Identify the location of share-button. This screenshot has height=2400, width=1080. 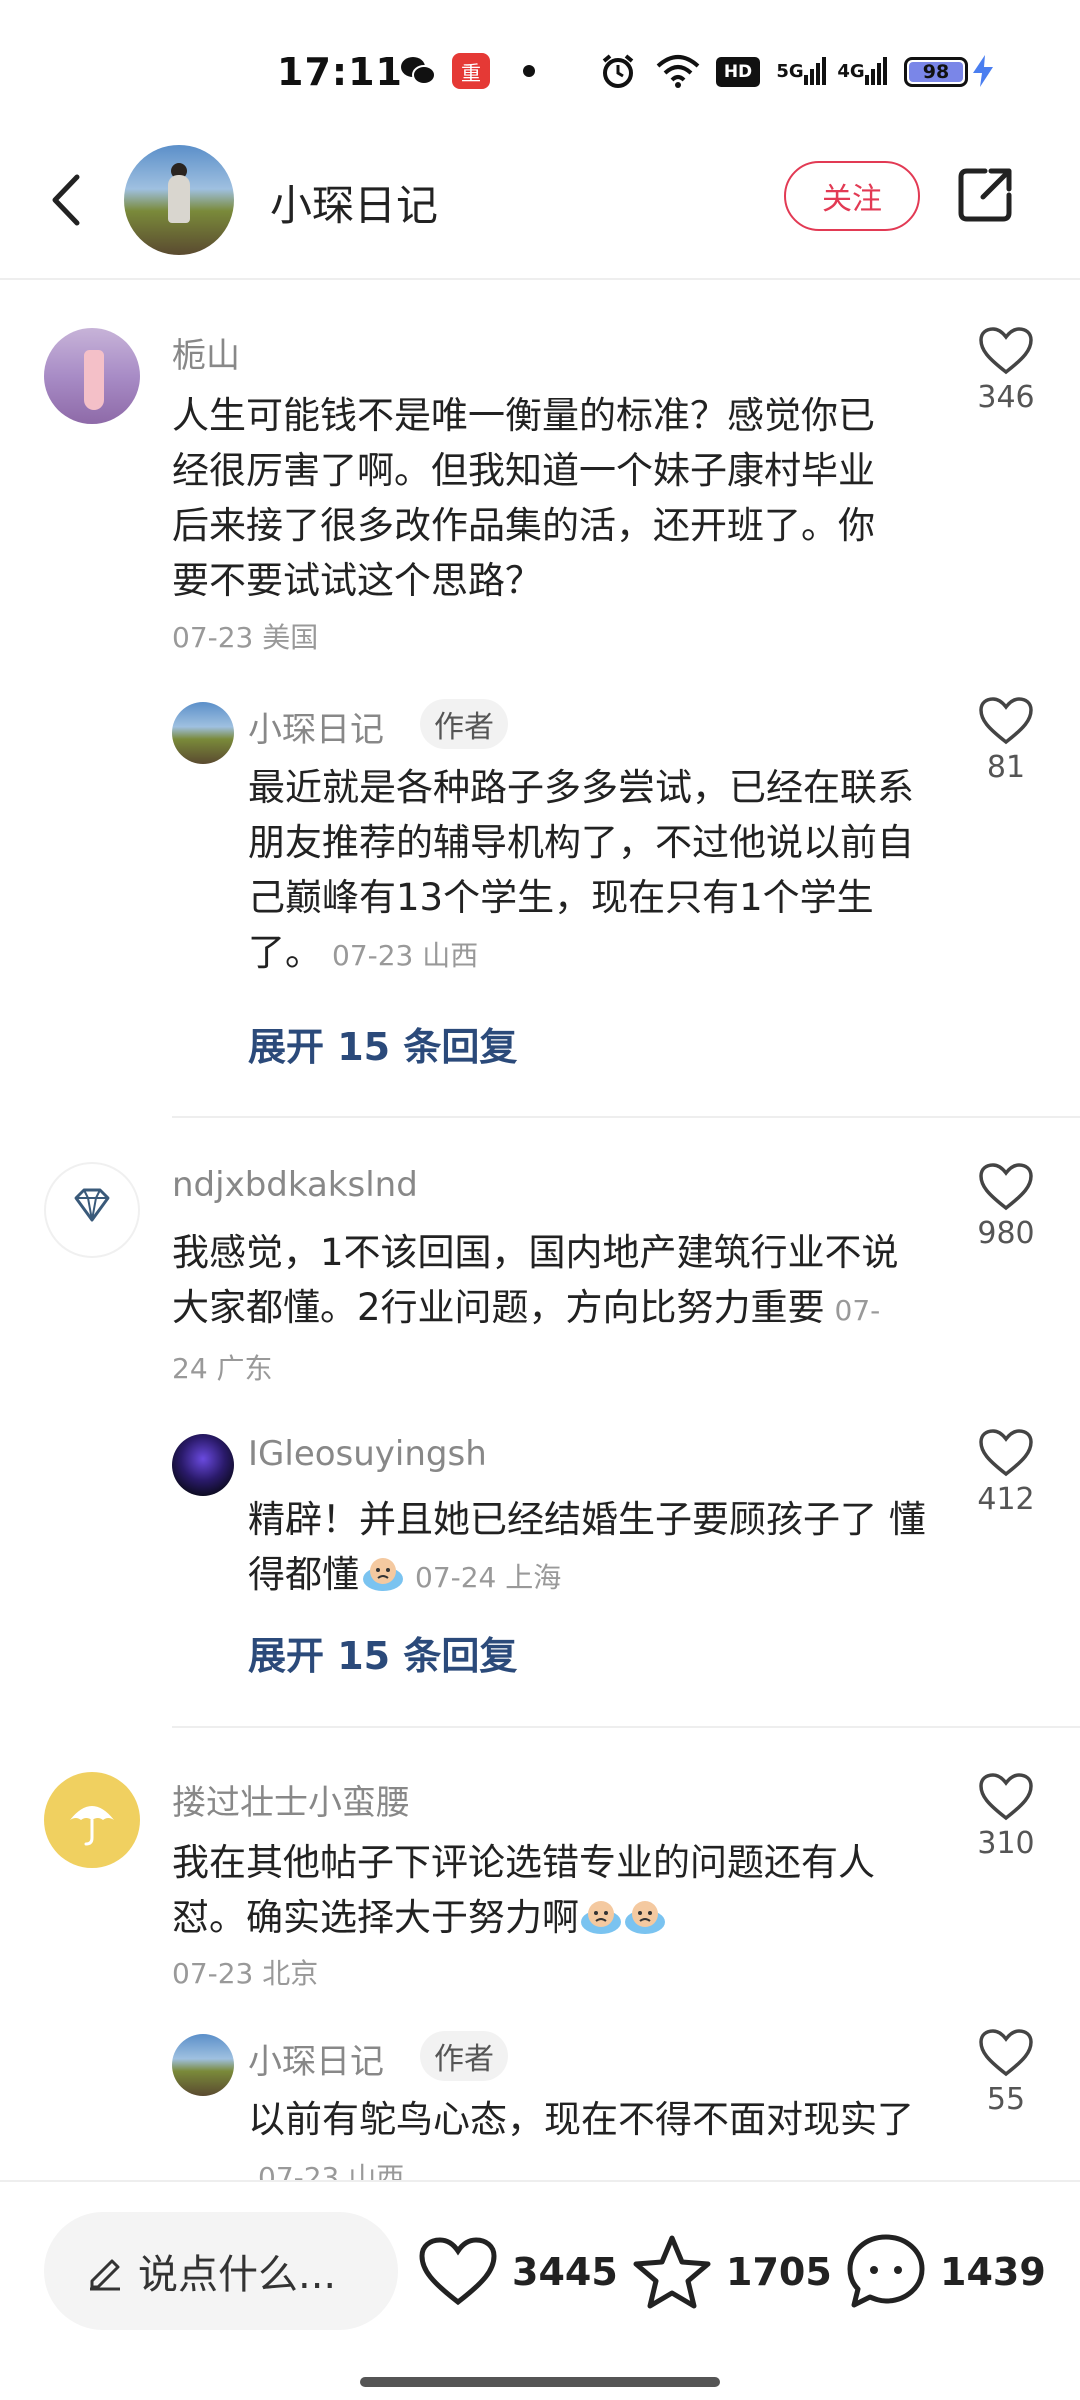
(985, 195).